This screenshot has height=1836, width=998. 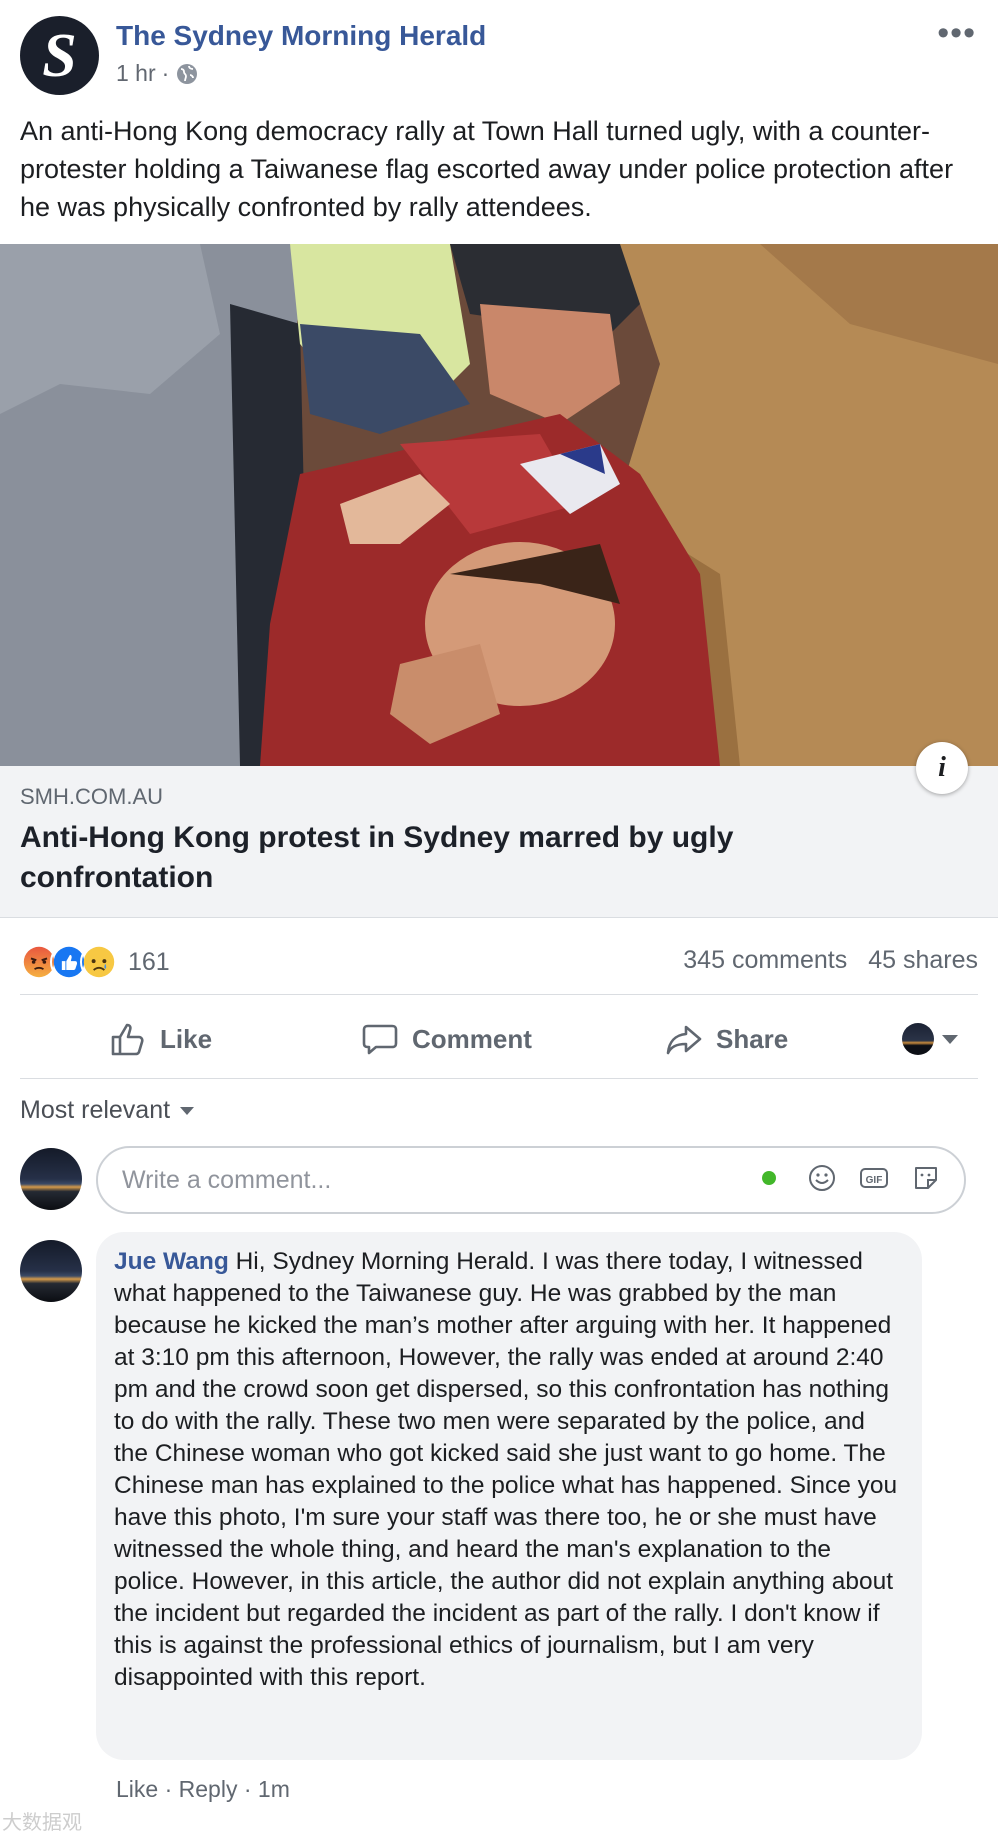 What do you see at coordinates (499, 55) in the screenshot?
I see `post-header: S The Sydney Morning Herald 1 hr · •••` at bounding box center [499, 55].